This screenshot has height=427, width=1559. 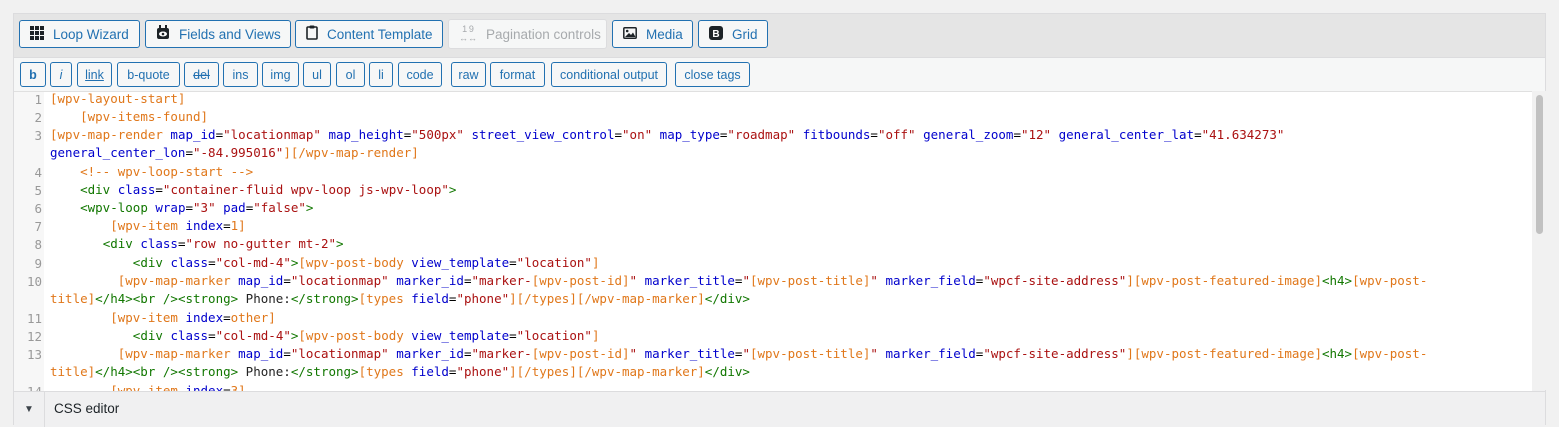 I want to click on pagination-controls-label: Pagination controls, so click(x=543, y=34).